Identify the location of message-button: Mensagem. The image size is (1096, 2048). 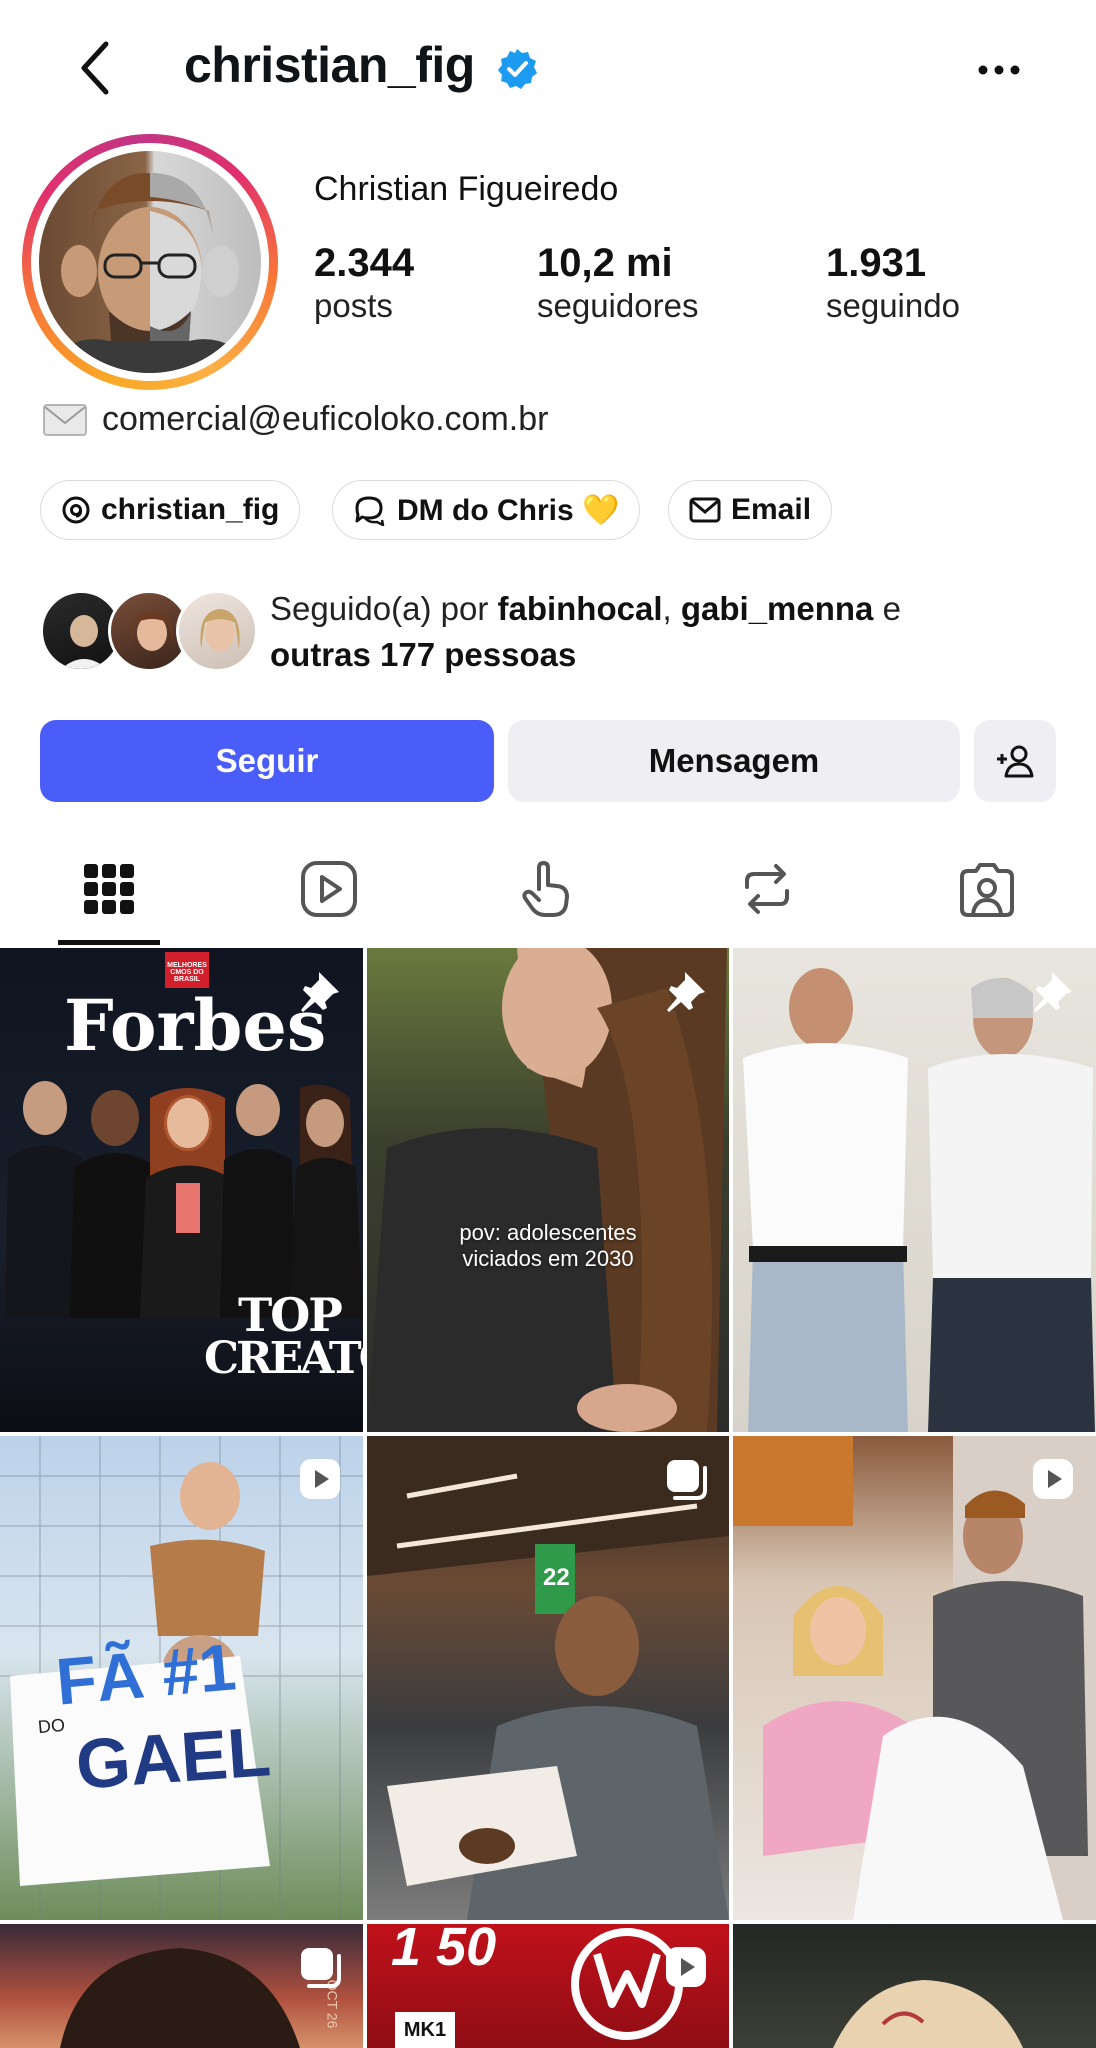
(734, 761).